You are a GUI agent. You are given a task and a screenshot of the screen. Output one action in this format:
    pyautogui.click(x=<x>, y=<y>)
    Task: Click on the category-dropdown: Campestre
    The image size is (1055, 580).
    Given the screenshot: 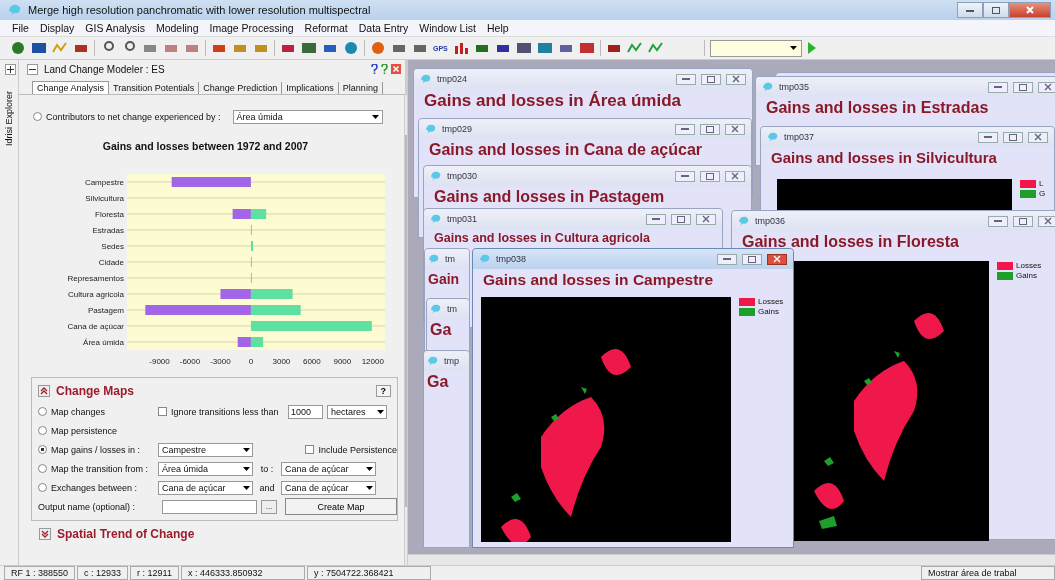 What is the action you would take?
    pyautogui.click(x=205, y=449)
    